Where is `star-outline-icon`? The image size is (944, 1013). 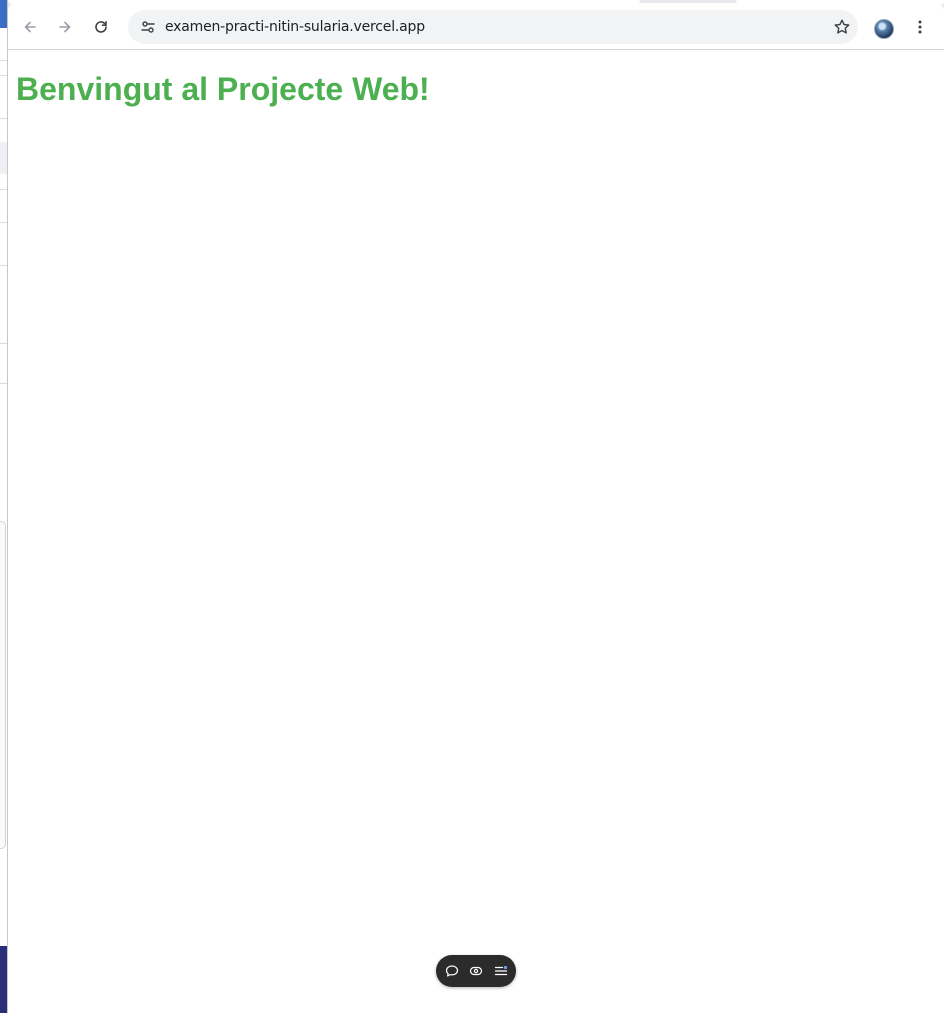 star-outline-icon is located at coordinates (842, 26).